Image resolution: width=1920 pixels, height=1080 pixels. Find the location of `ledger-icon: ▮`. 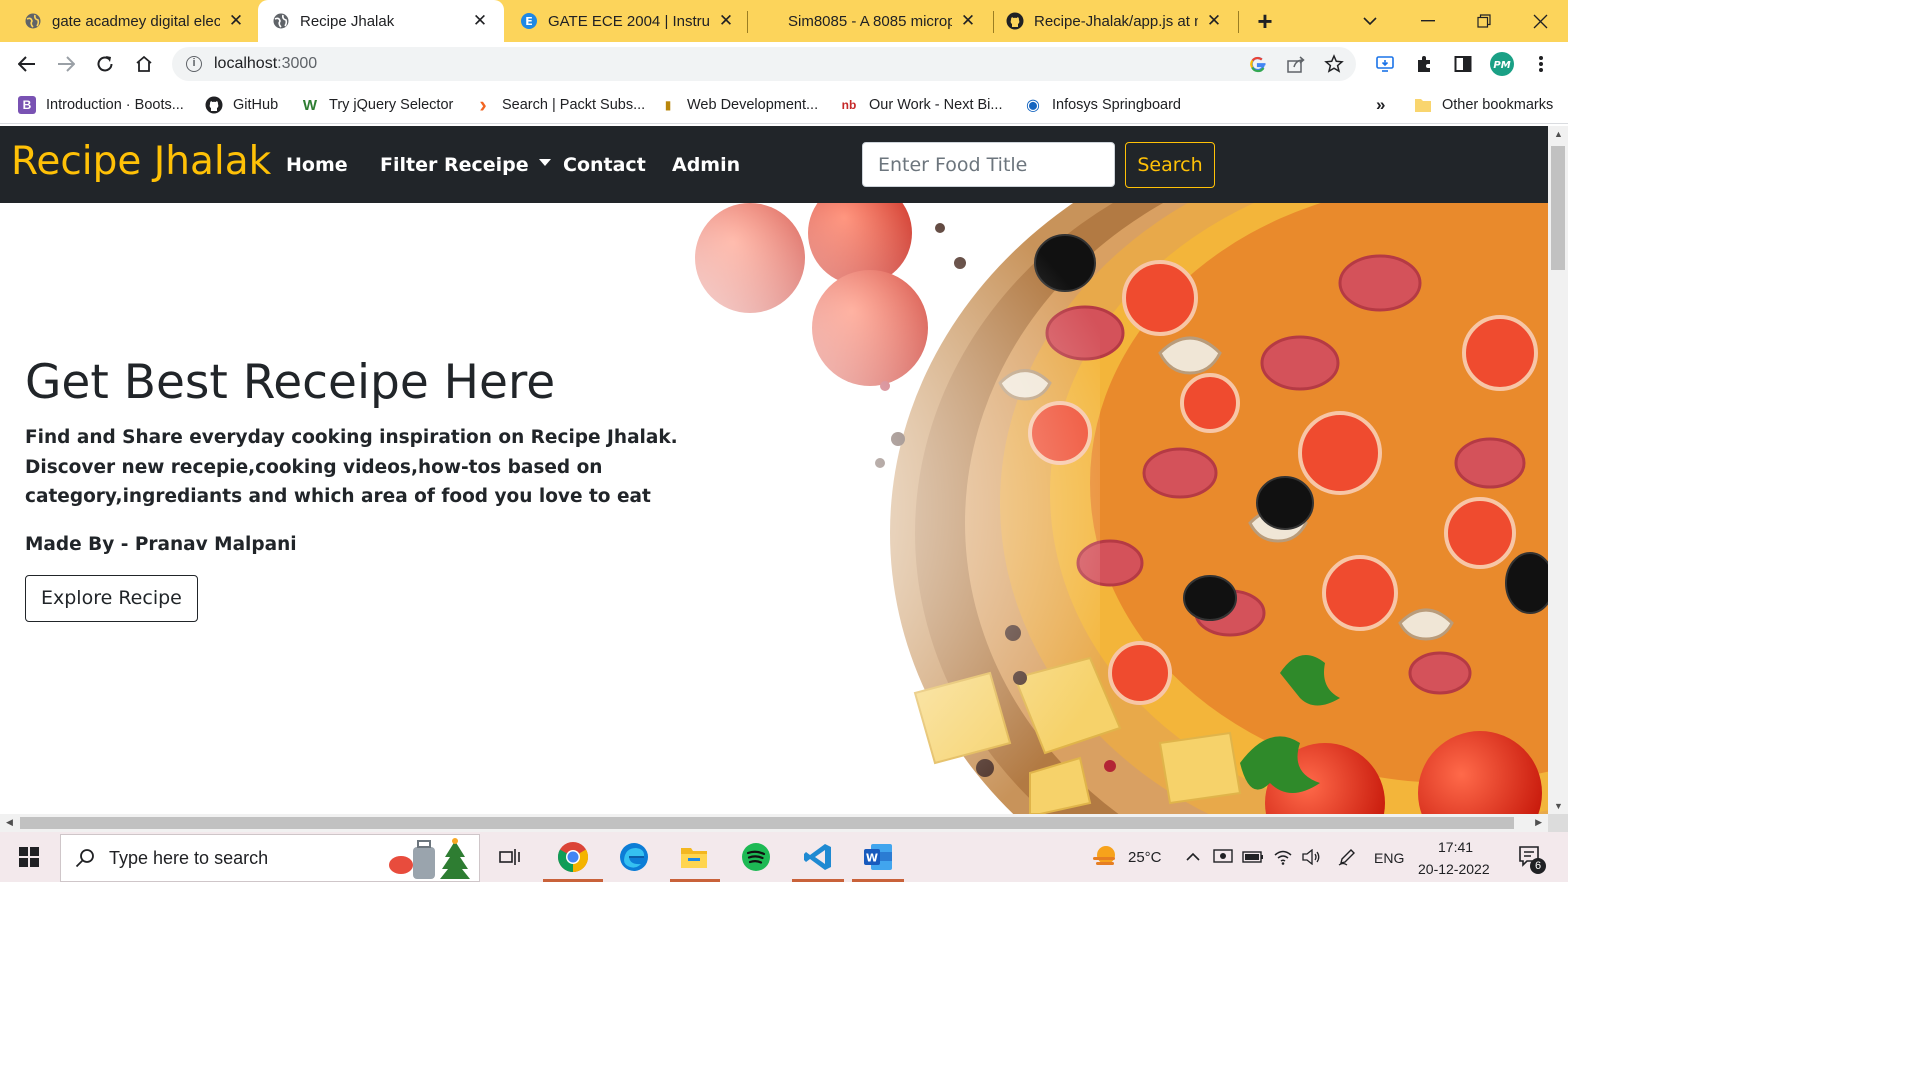

ledger-icon: ▮ is located at coordinates (668, 105).